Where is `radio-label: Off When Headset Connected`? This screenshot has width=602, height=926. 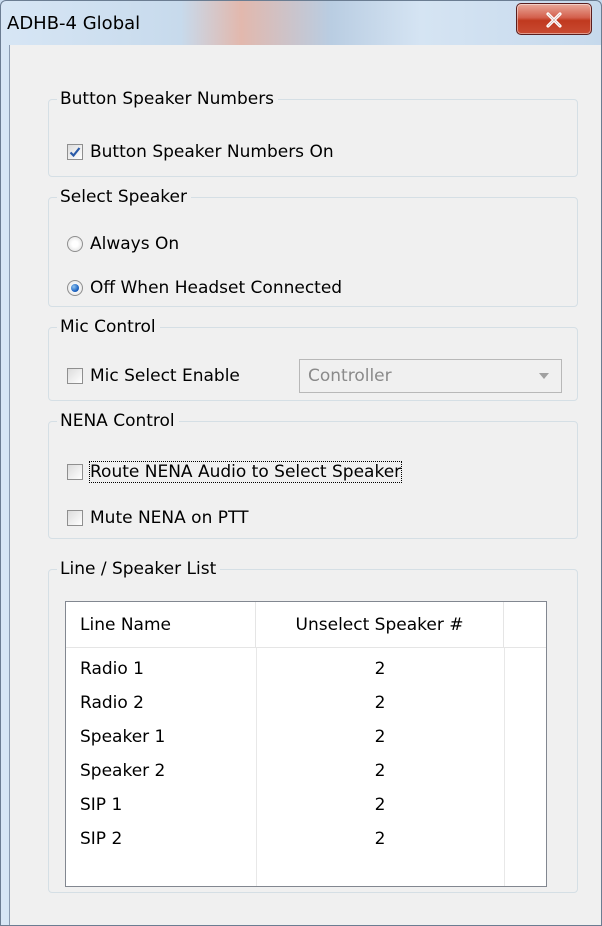 radio-label: Off When Headset Connected is located at coordinates (216, 288).